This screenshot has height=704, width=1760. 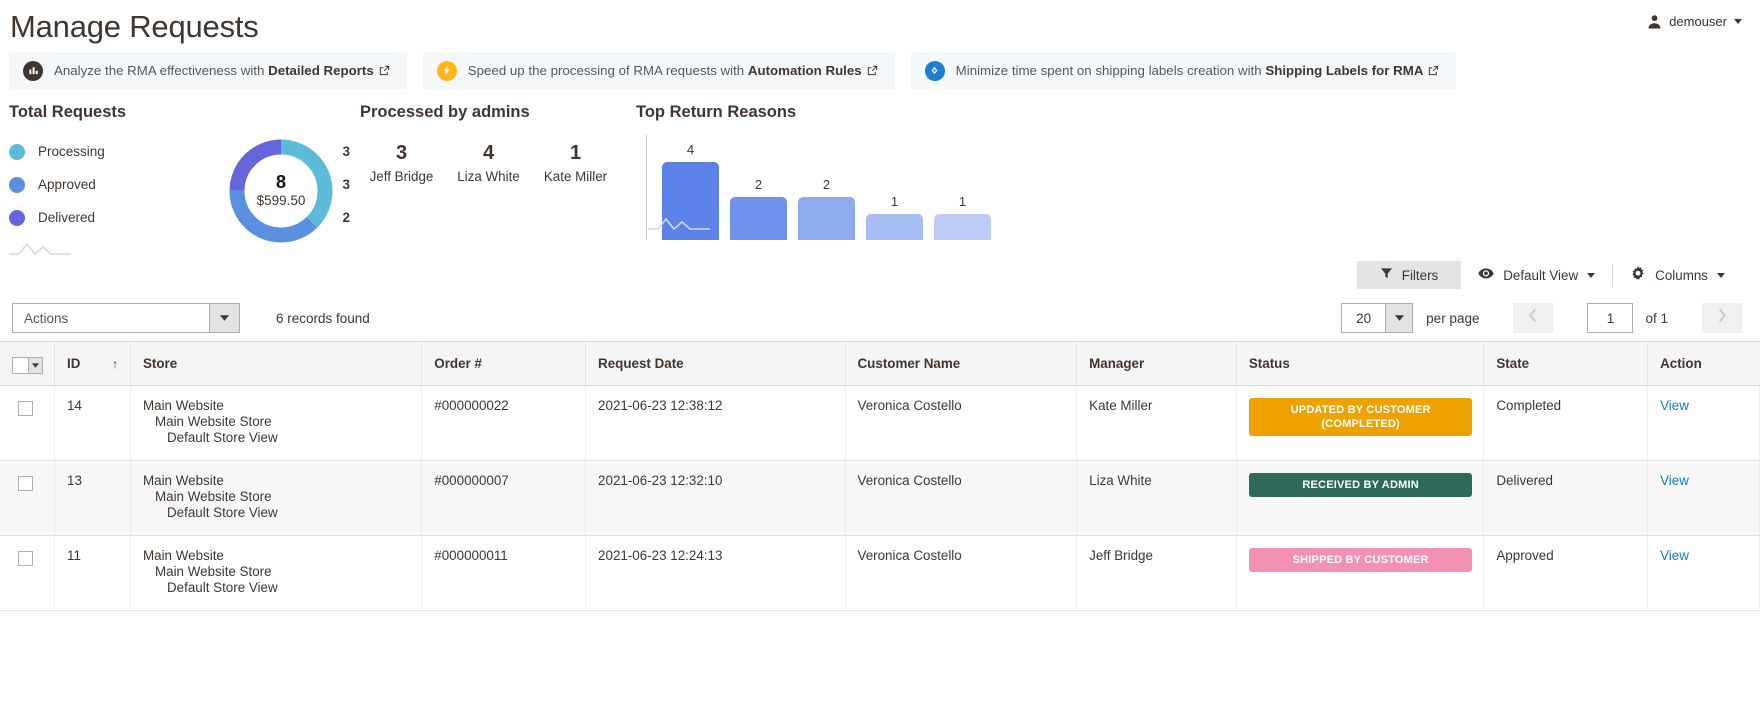 I want to click on column-header-request-date: Request Date, so click(x=715, y=363).